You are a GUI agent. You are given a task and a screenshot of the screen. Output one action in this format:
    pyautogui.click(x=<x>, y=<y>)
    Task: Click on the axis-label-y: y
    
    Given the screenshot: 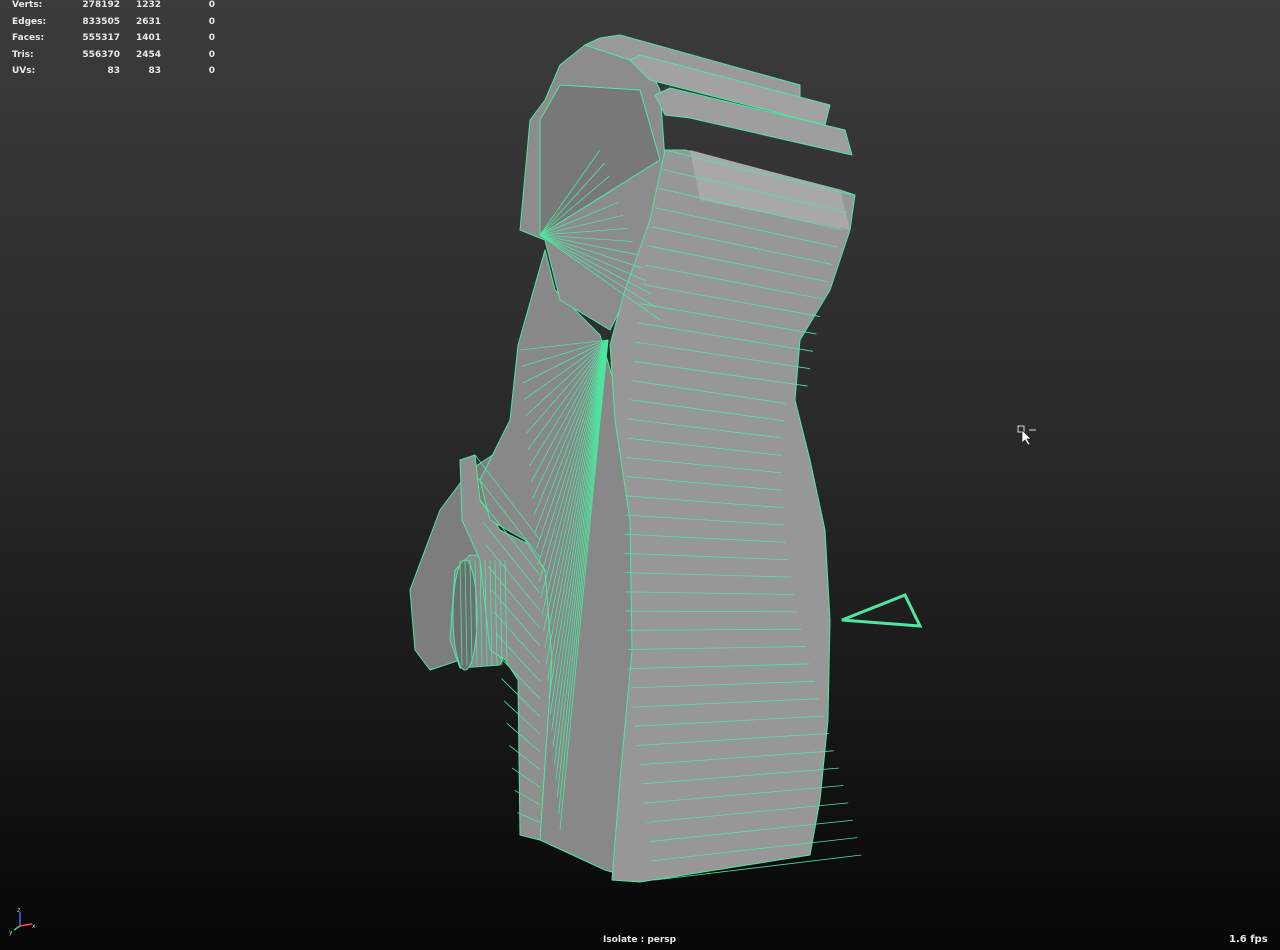 What is the action you would take?
    pyautogui.click(x=11, y=932)
    